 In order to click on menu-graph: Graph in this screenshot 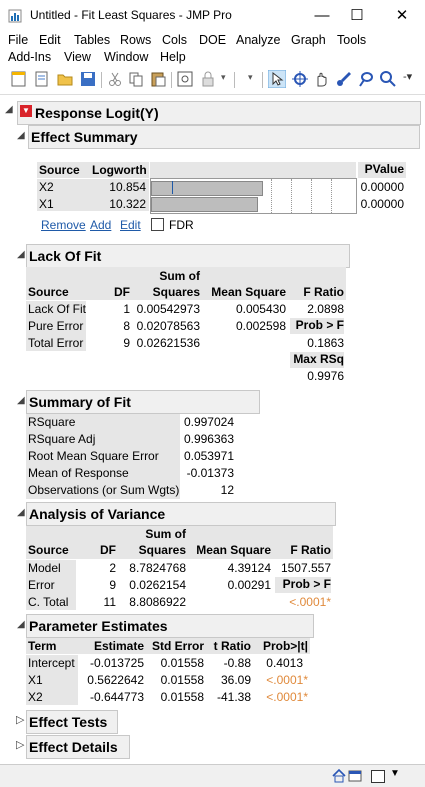, I will do `click(308, 40)`.